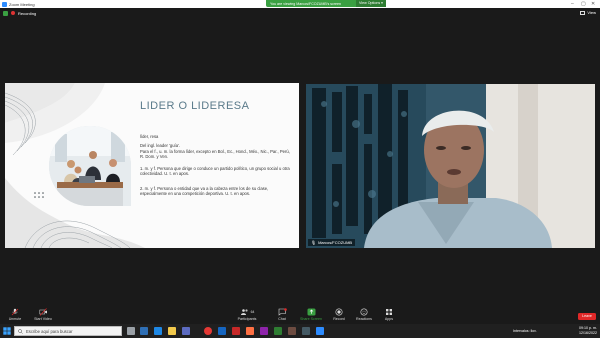 Image resolution: width=600 pixels, height=338 pixels. I want to click on view-button-label: View, so click(591, 12).